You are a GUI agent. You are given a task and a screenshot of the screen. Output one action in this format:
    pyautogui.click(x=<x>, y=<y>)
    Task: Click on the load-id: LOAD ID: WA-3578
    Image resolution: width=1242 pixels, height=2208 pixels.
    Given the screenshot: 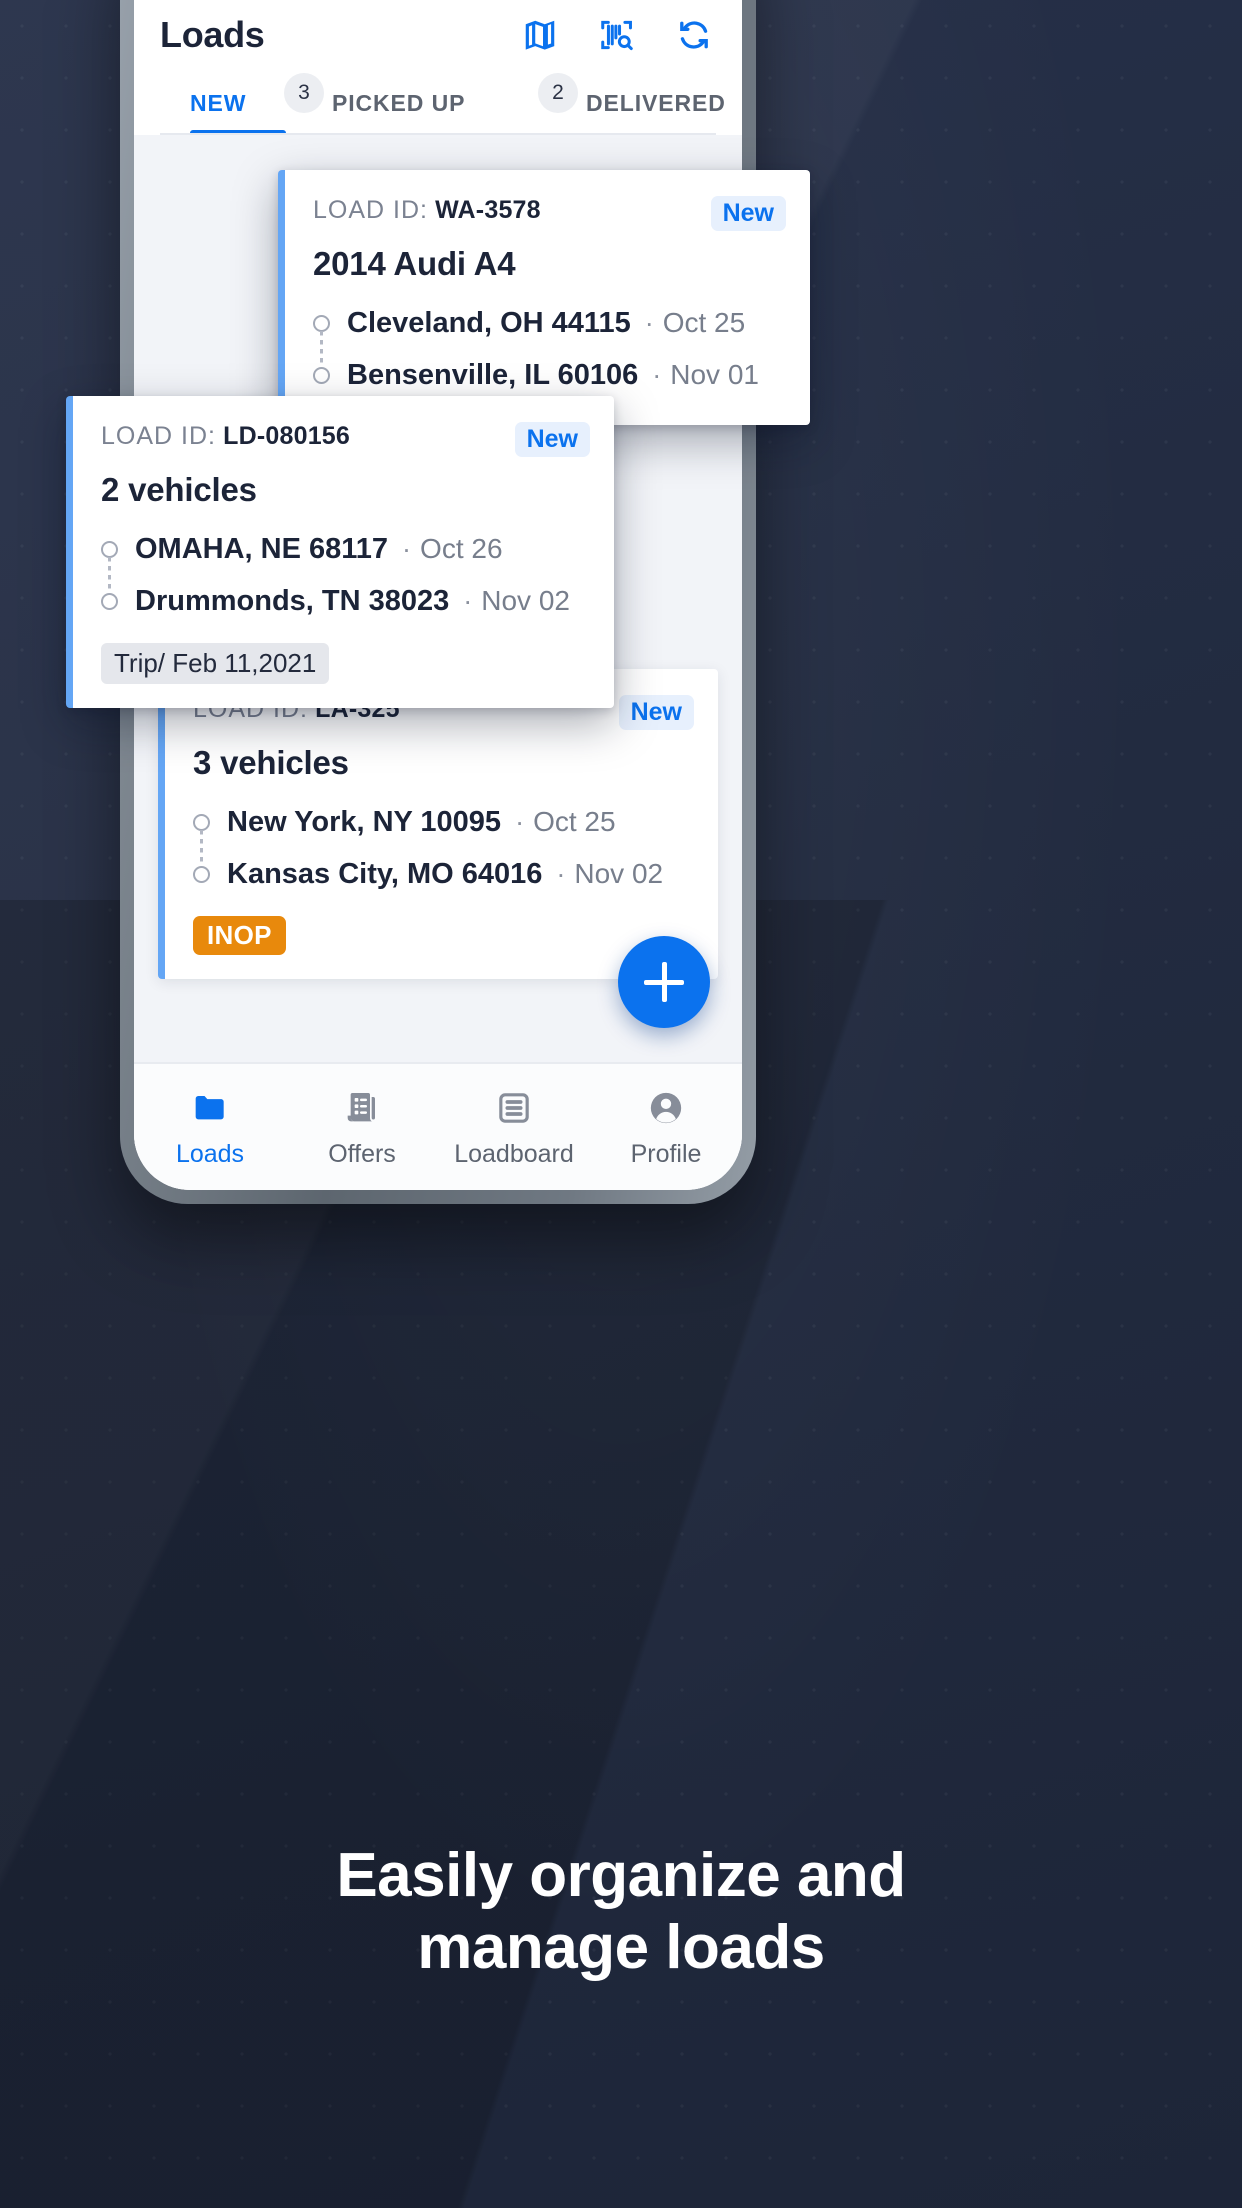 What is the action you would take?
    pyautogui.click(x=427, y=210)
    